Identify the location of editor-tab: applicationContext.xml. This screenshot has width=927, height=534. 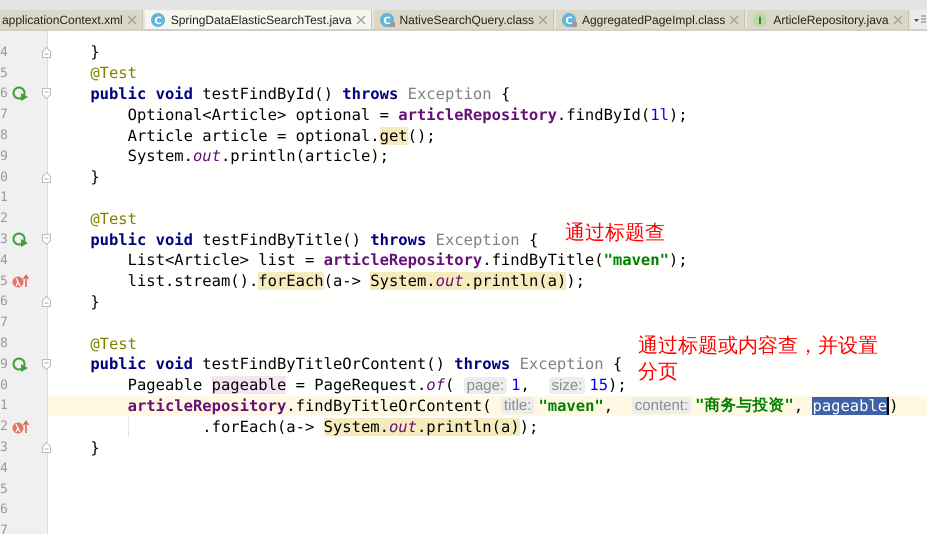
(71, 19).